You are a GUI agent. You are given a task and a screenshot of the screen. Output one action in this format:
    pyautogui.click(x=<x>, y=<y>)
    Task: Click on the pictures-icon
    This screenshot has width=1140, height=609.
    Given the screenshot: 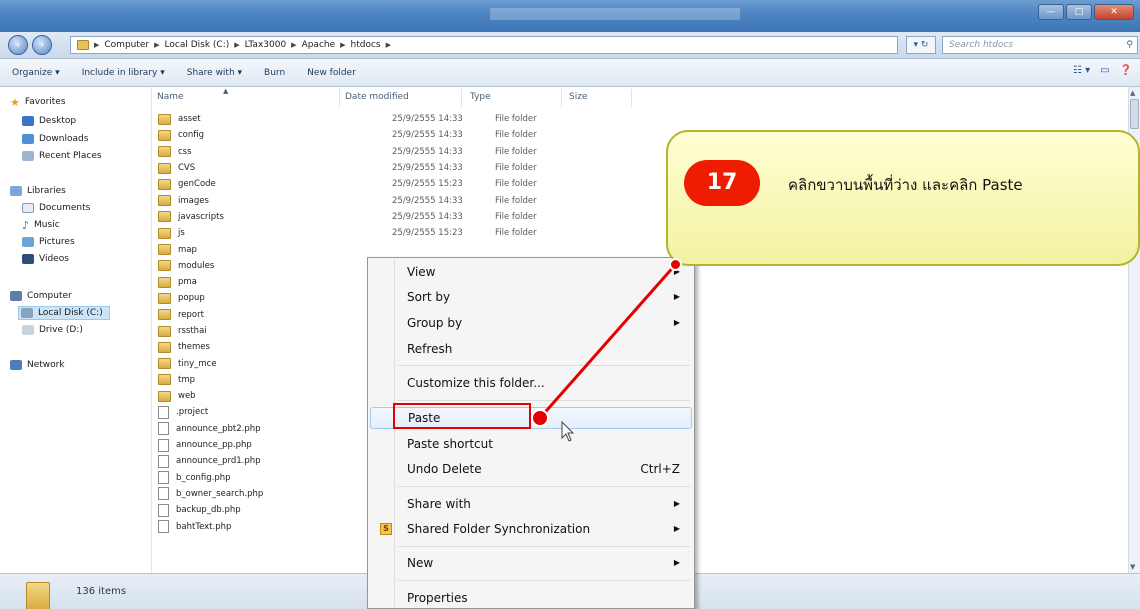 What is the action you would take?
    pyautogui.click(x=28, y=242)
    